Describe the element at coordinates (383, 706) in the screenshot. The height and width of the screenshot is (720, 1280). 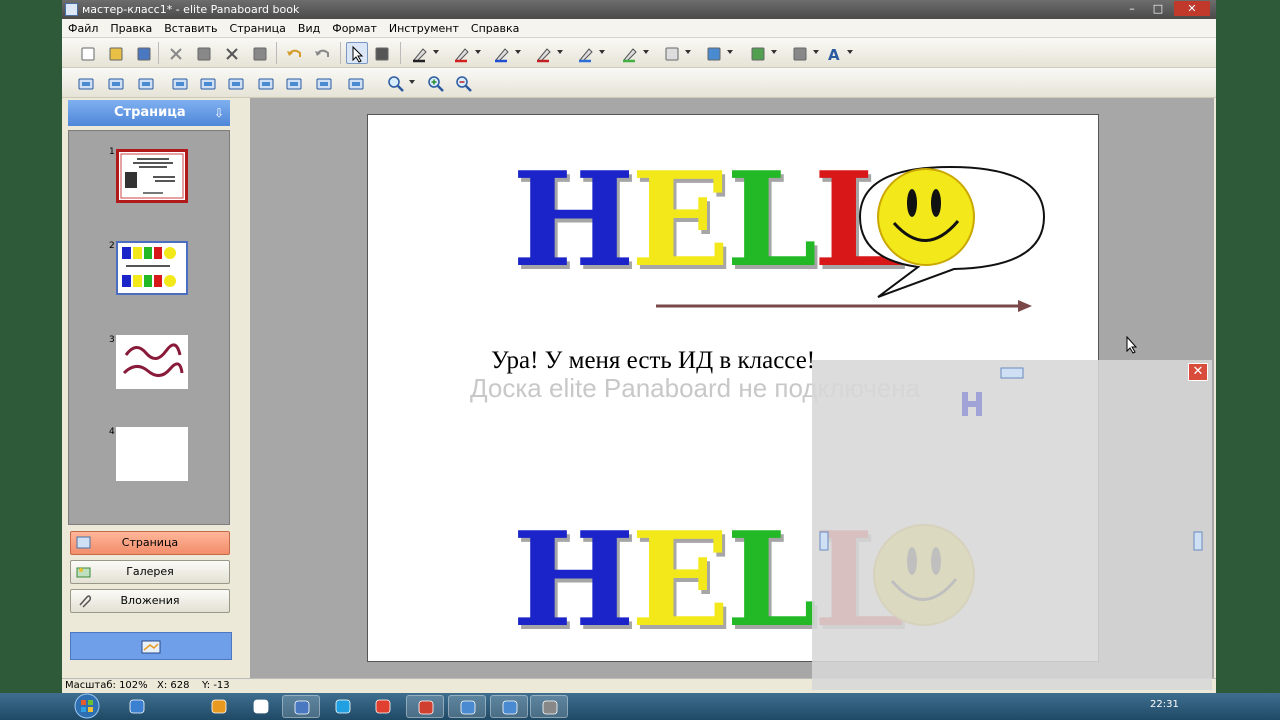
I see `taskbar-chrome-button` at that location.